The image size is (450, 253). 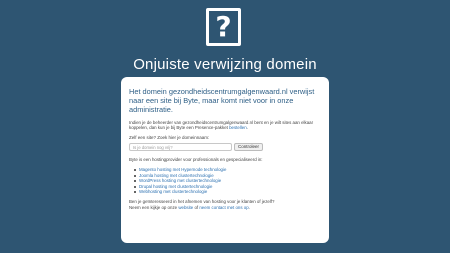 What do you see at coordinates (169, 138) in the screenshot?
I see `search-label: Zelf een site? Zoek hier je domeinnaam:` at bounding box center [169, 138].